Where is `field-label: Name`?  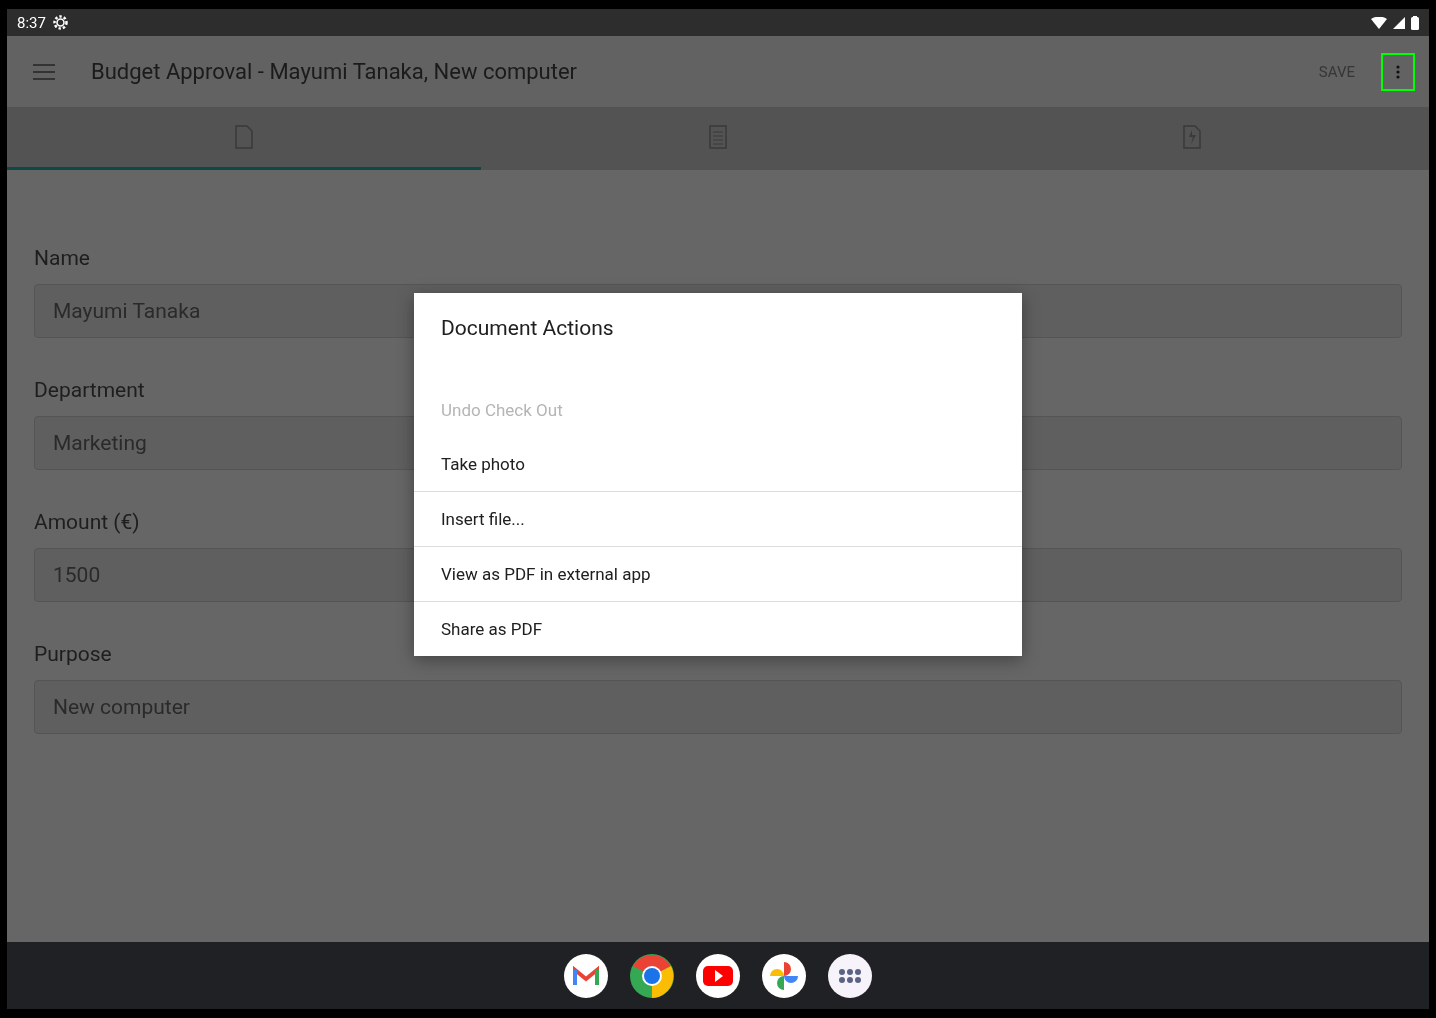
field-label: Name is located at coordinates (62, 258).